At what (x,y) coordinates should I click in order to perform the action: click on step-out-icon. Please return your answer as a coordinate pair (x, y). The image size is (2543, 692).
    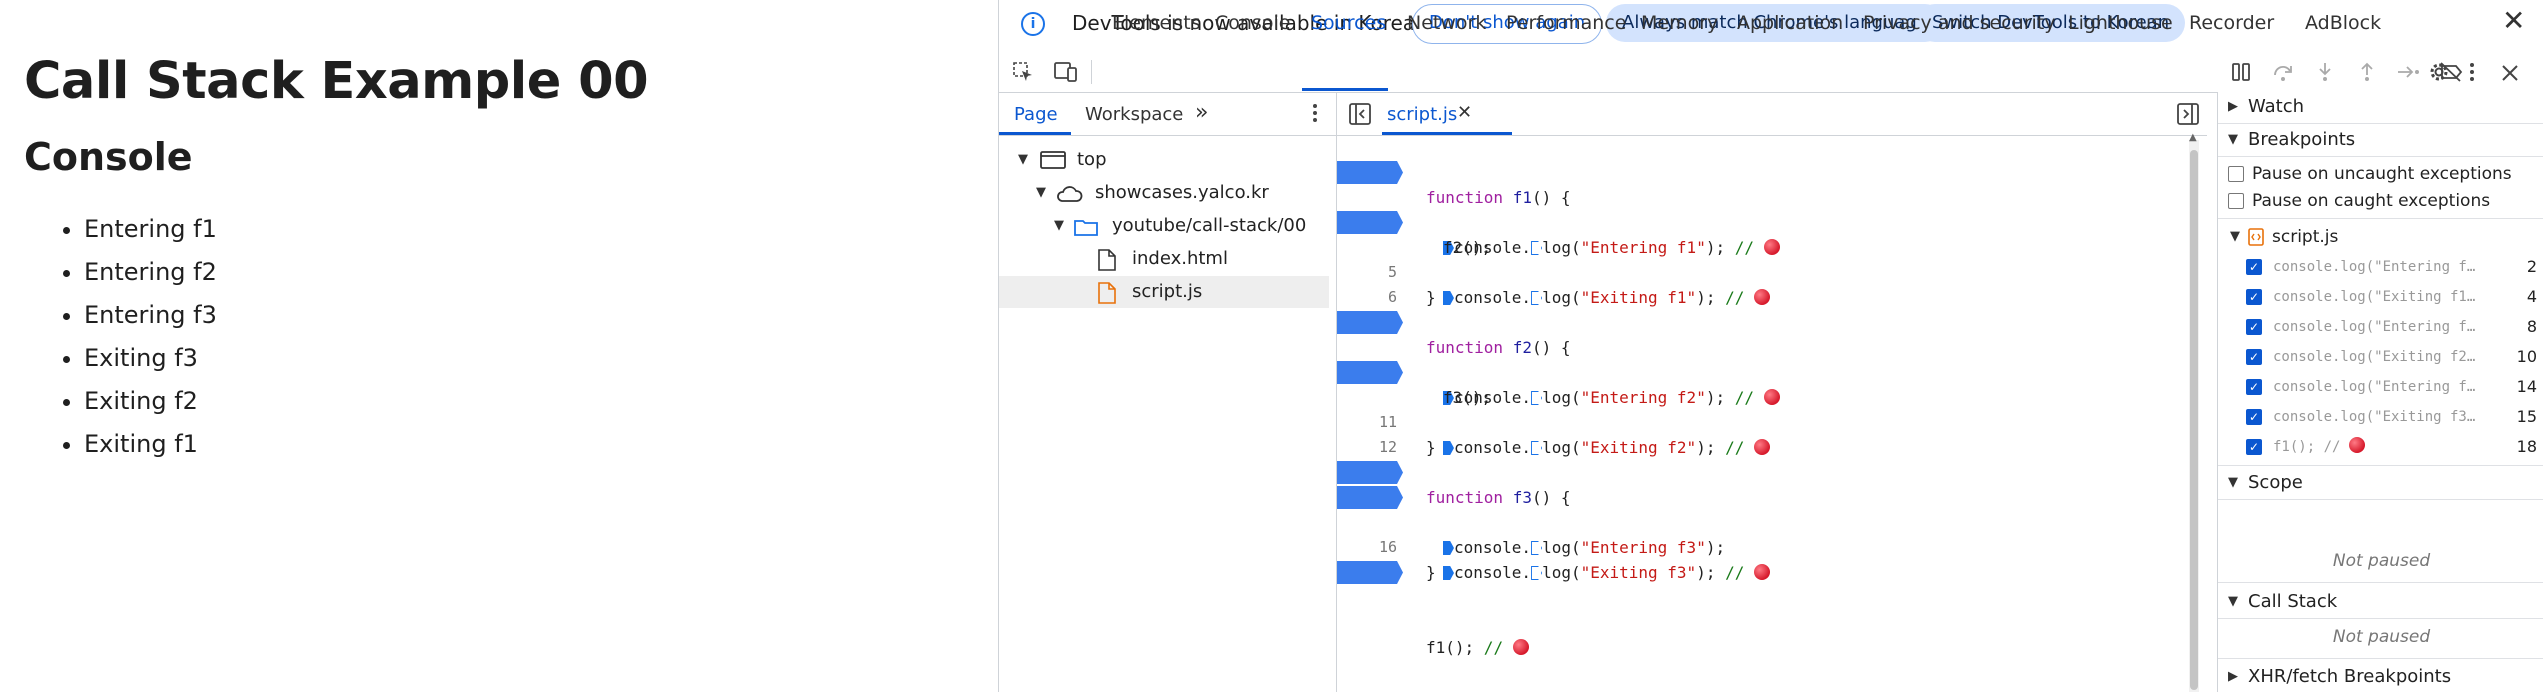
    Looking at the image, I should click on (2367, 72).